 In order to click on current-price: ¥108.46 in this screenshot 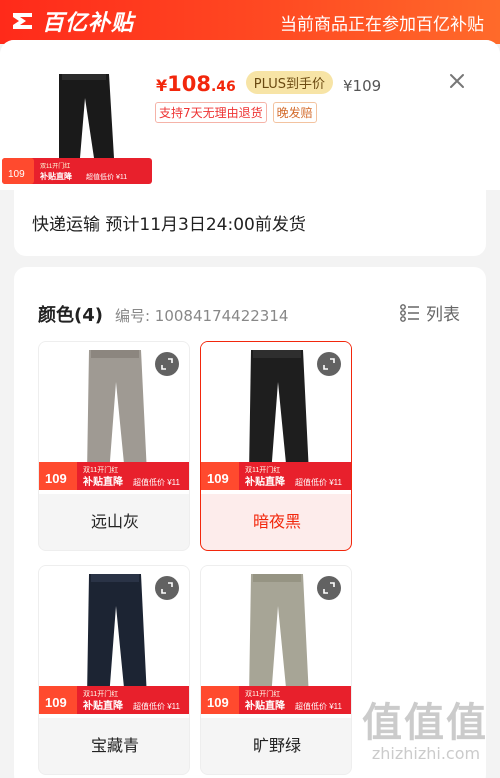, I will do `click(196, 84)`.